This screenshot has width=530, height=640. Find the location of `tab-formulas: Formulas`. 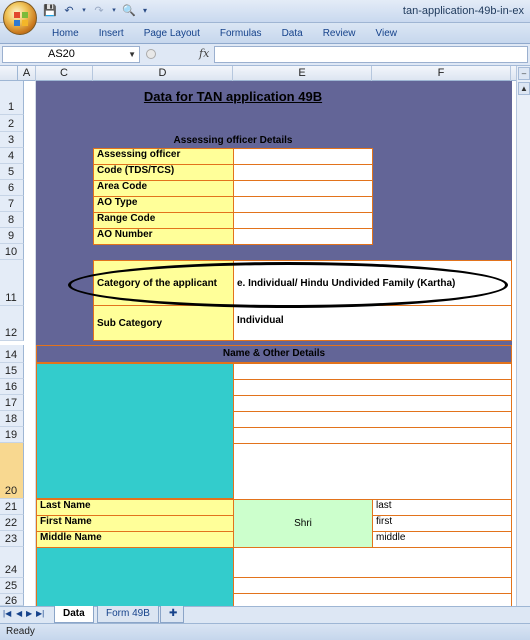

tab-formulas: Formulas is located at coordinates (241, 33).